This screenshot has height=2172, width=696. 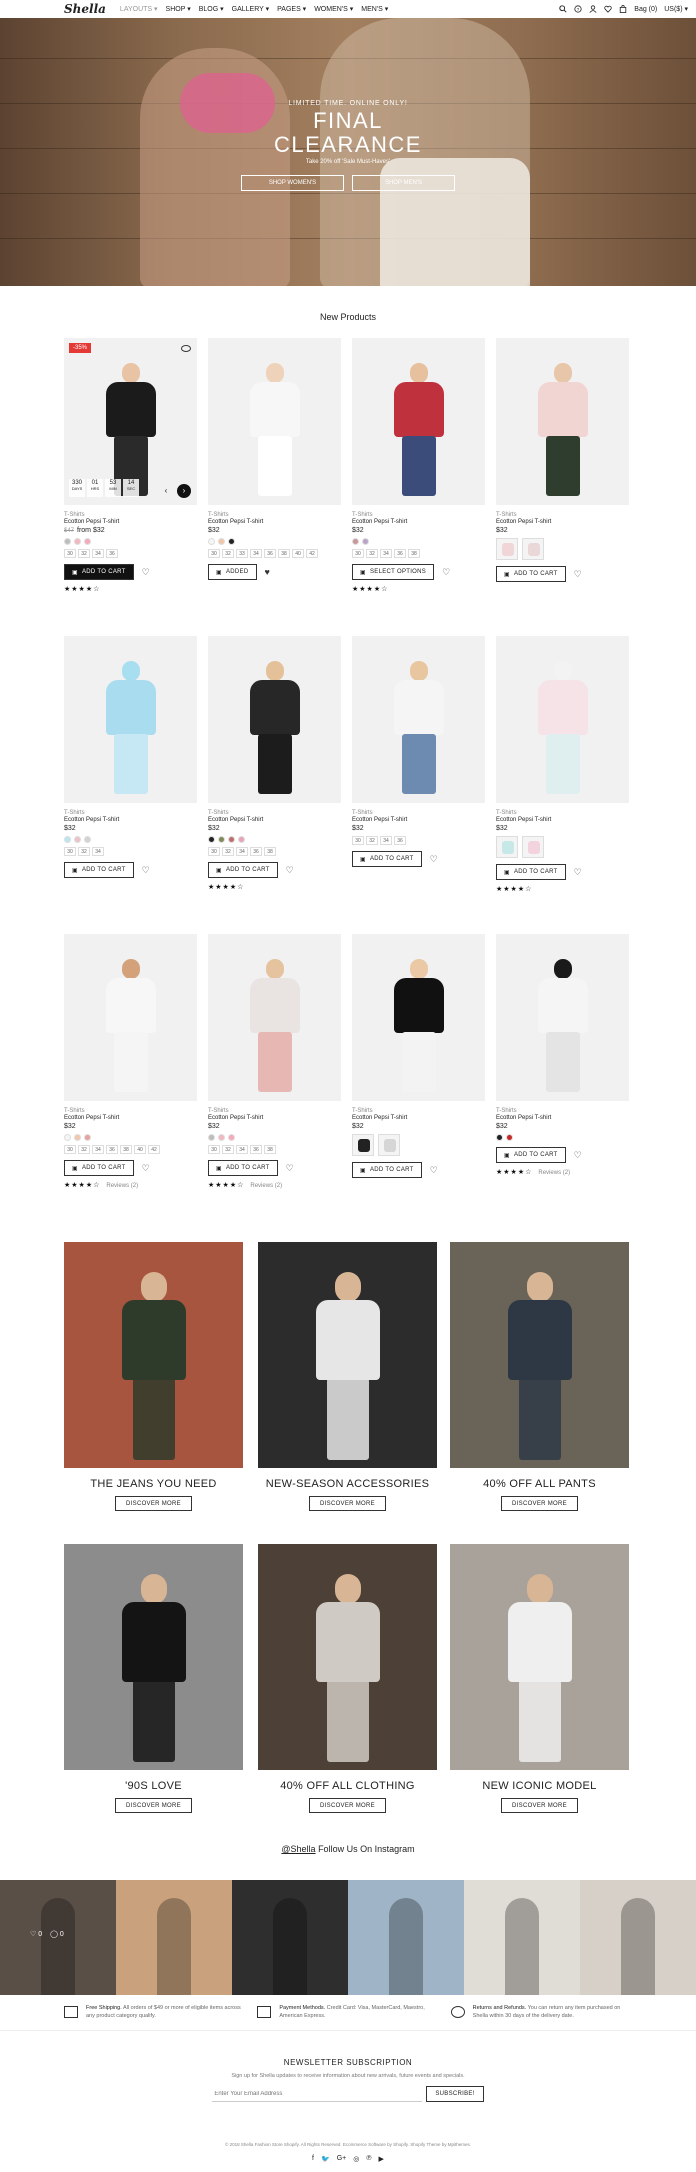 I want to click on account-icon, so click(x=593, y=9).